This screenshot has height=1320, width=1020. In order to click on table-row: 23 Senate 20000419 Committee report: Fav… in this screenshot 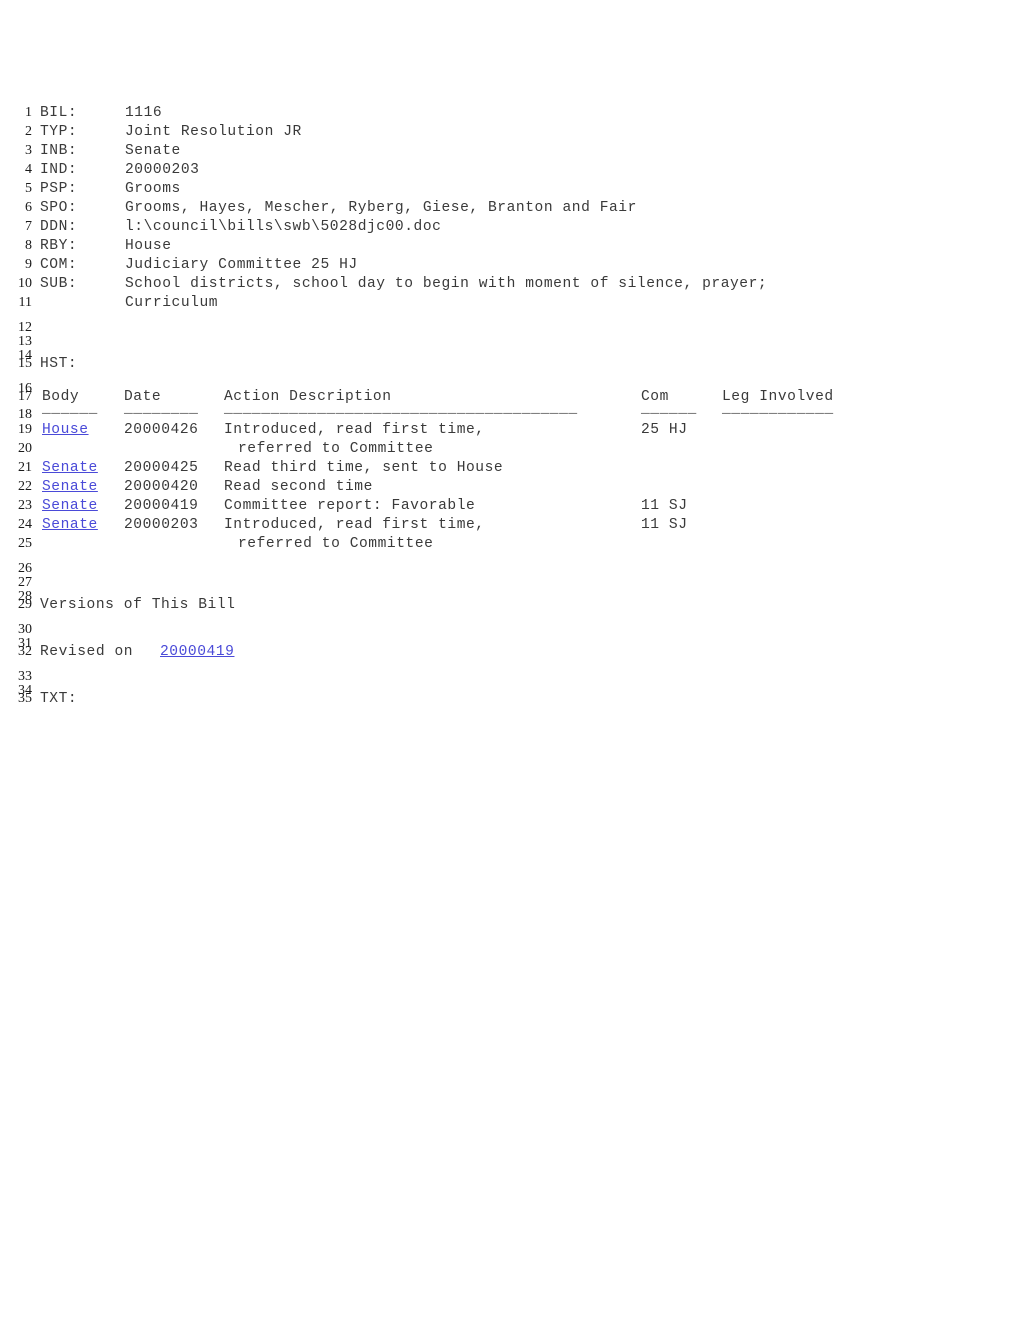, I will do `click(510, 505)`.